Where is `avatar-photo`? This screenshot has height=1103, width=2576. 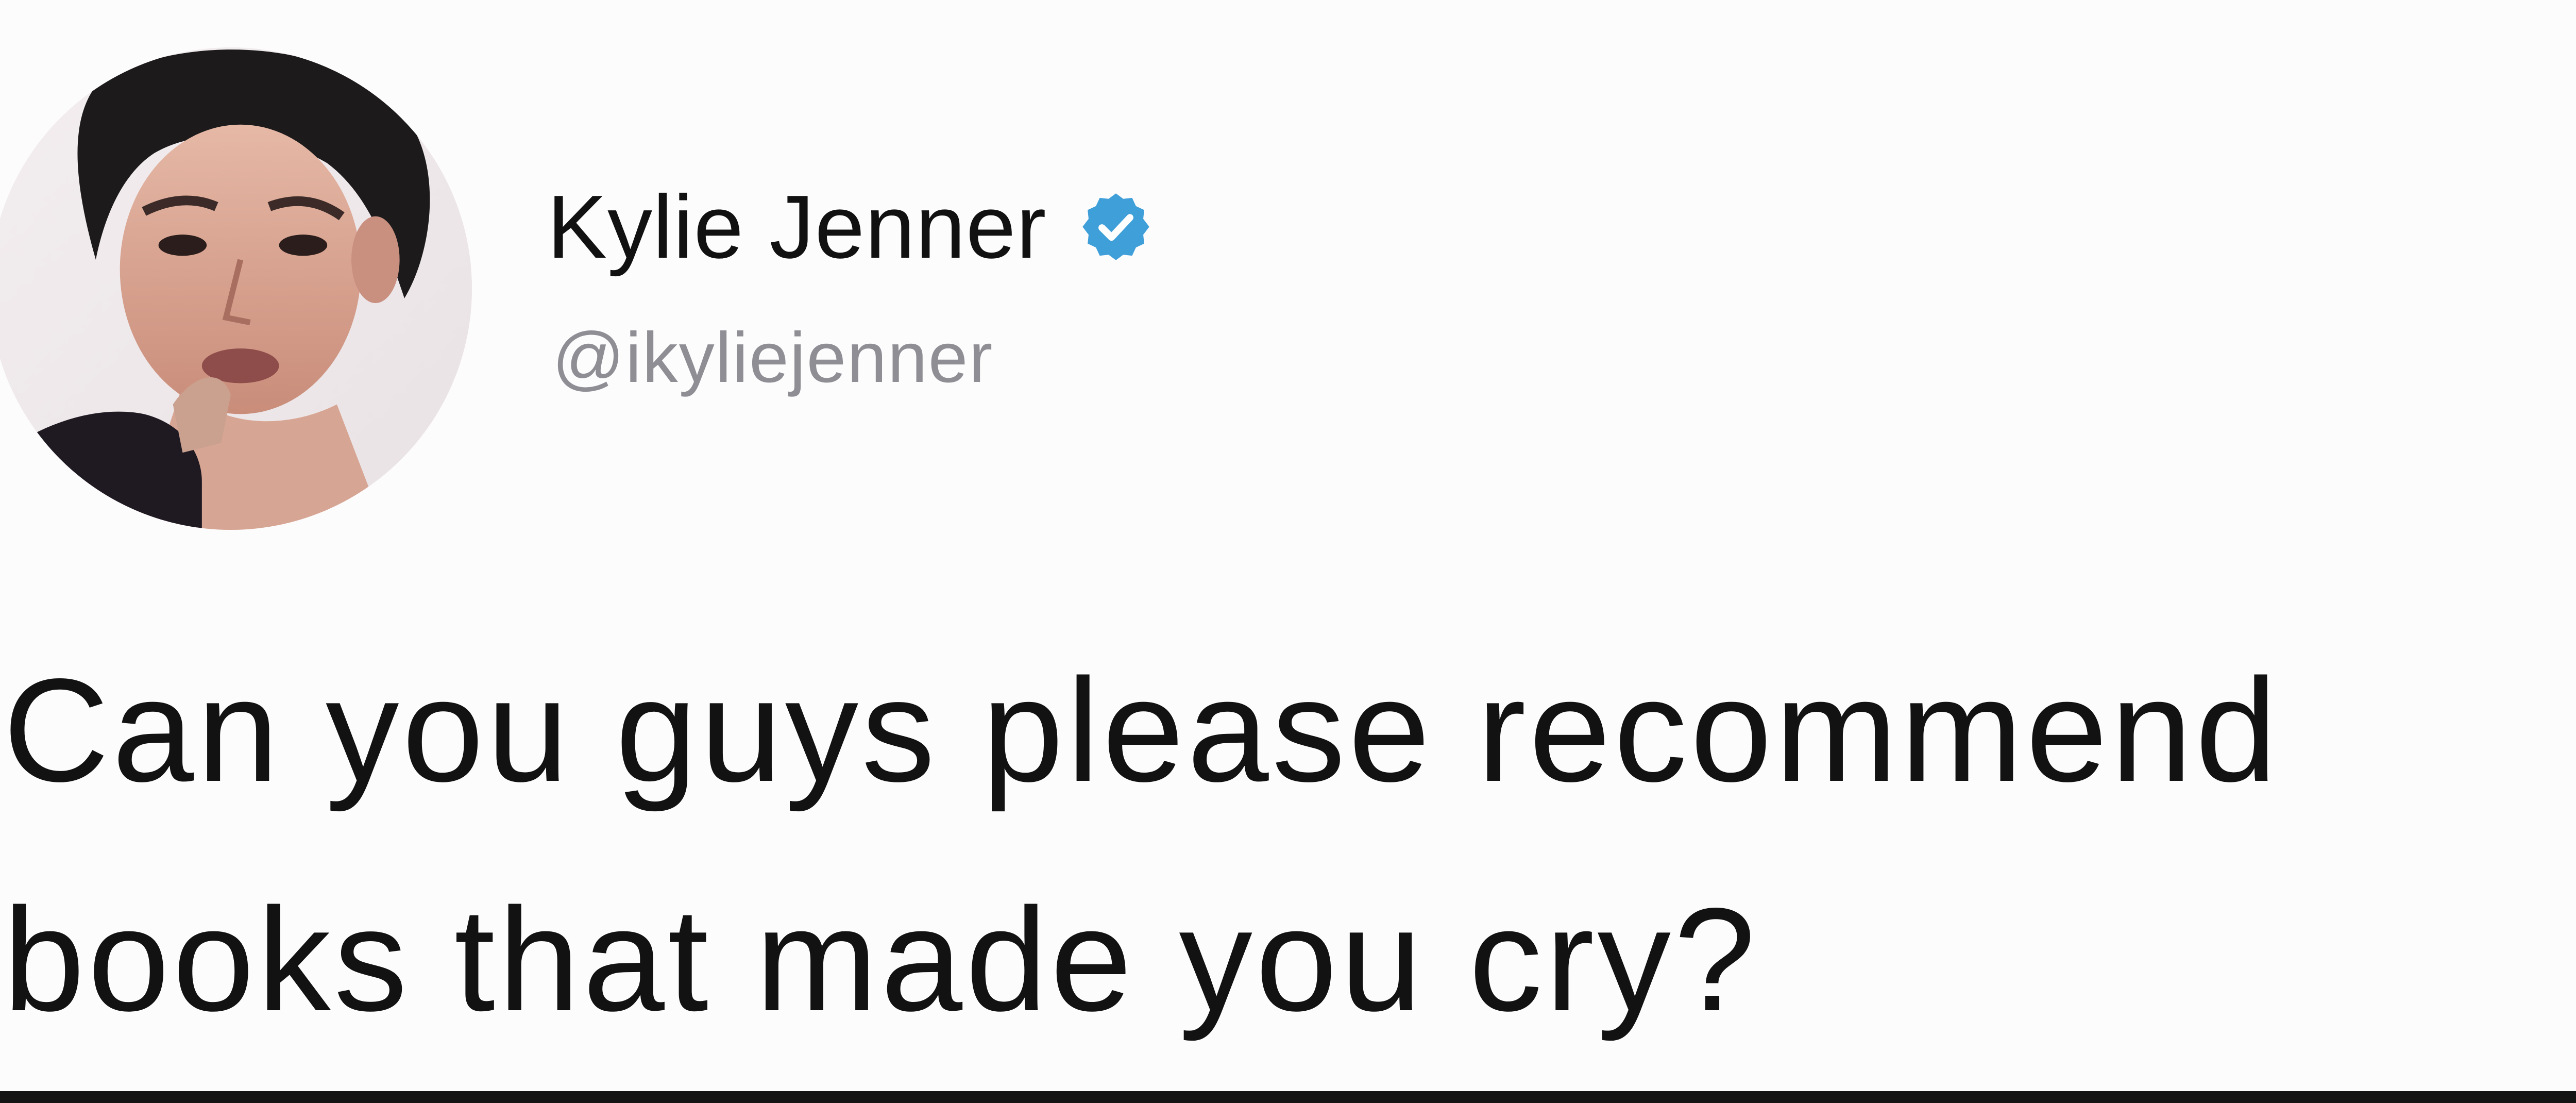
avatar-photo is located at coordinates (236, 288).